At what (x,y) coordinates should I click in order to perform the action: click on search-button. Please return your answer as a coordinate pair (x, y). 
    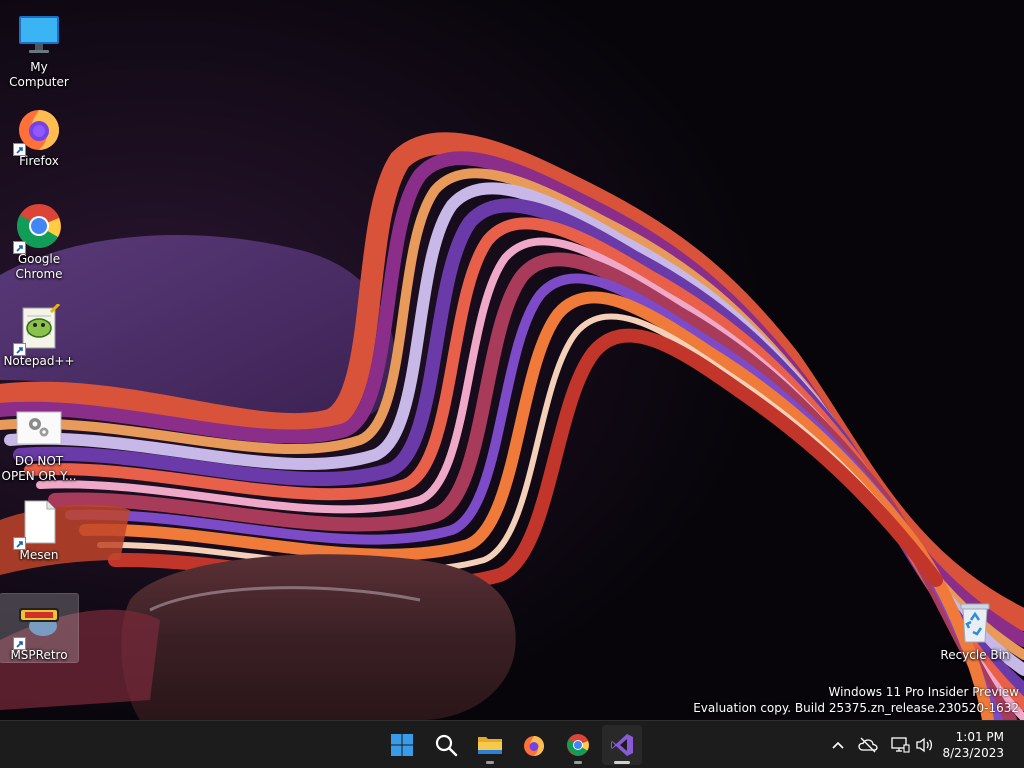
    Looking at the image, I should click on (446, 745).